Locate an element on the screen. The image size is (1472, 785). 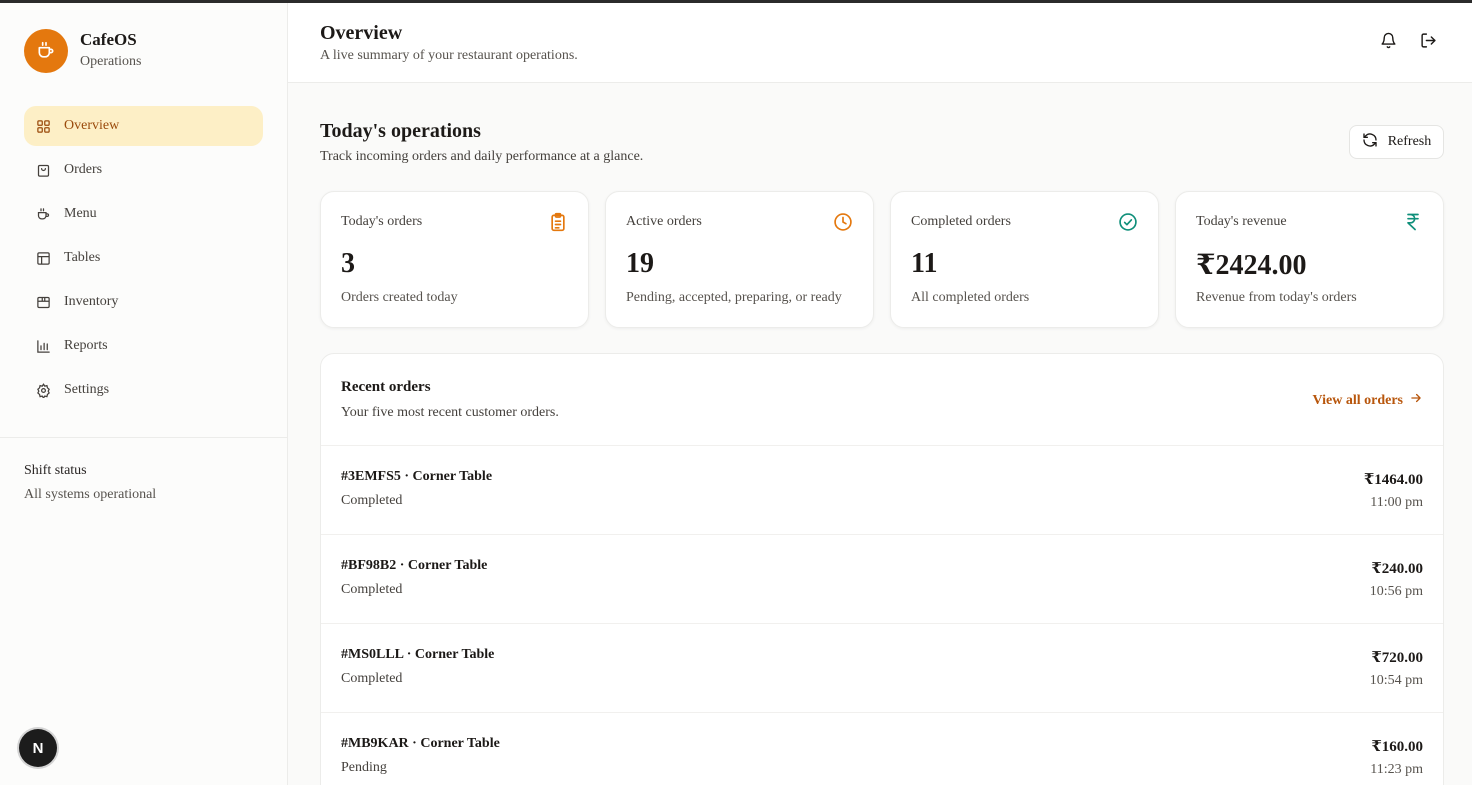
stat-value: 3 is located at coordinates (348, 263).